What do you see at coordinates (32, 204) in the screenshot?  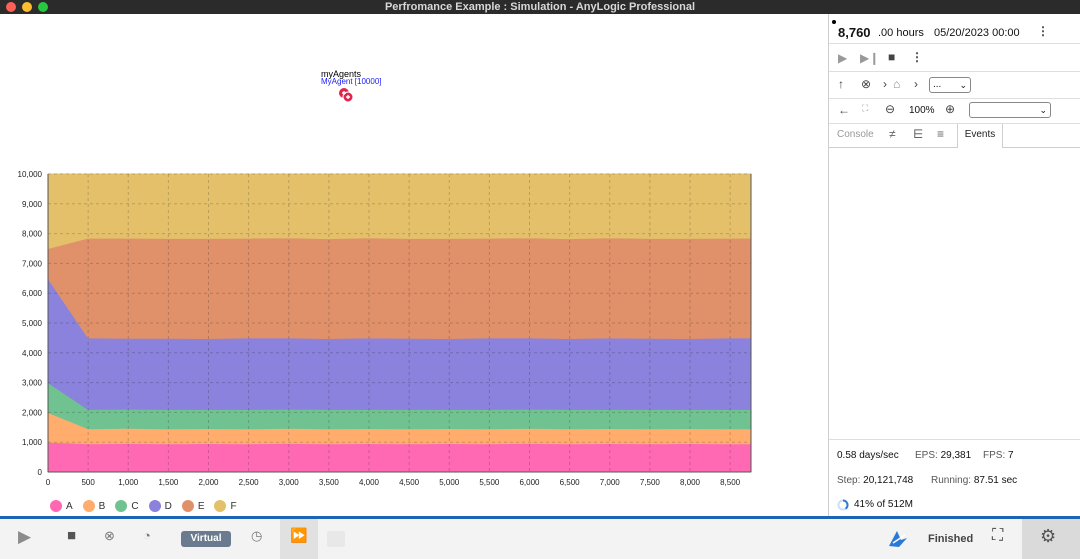 I see `y-tick-label: 9,000` at bounding box center [32, 204].